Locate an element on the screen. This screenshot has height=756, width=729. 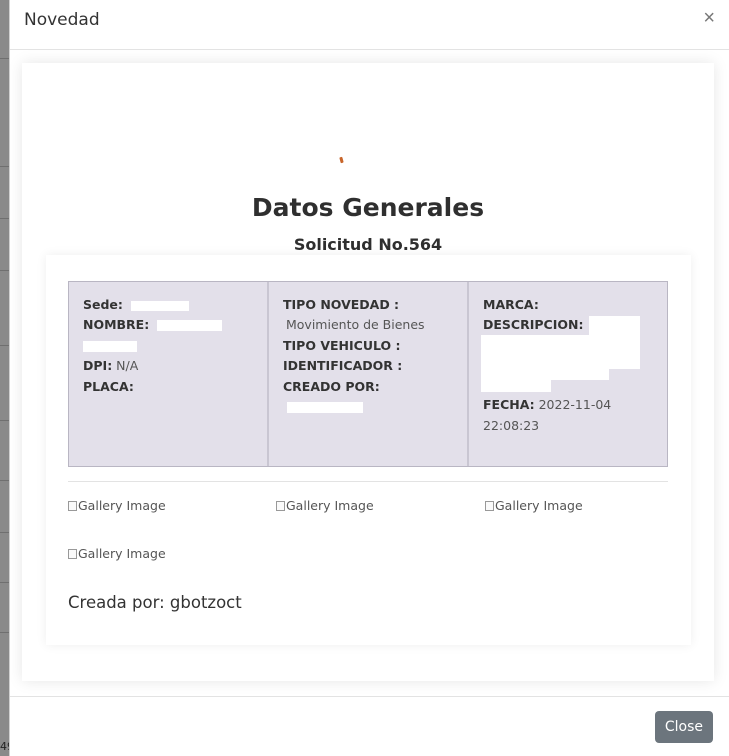
modal-backdrop is located at coordinates (4, 378).